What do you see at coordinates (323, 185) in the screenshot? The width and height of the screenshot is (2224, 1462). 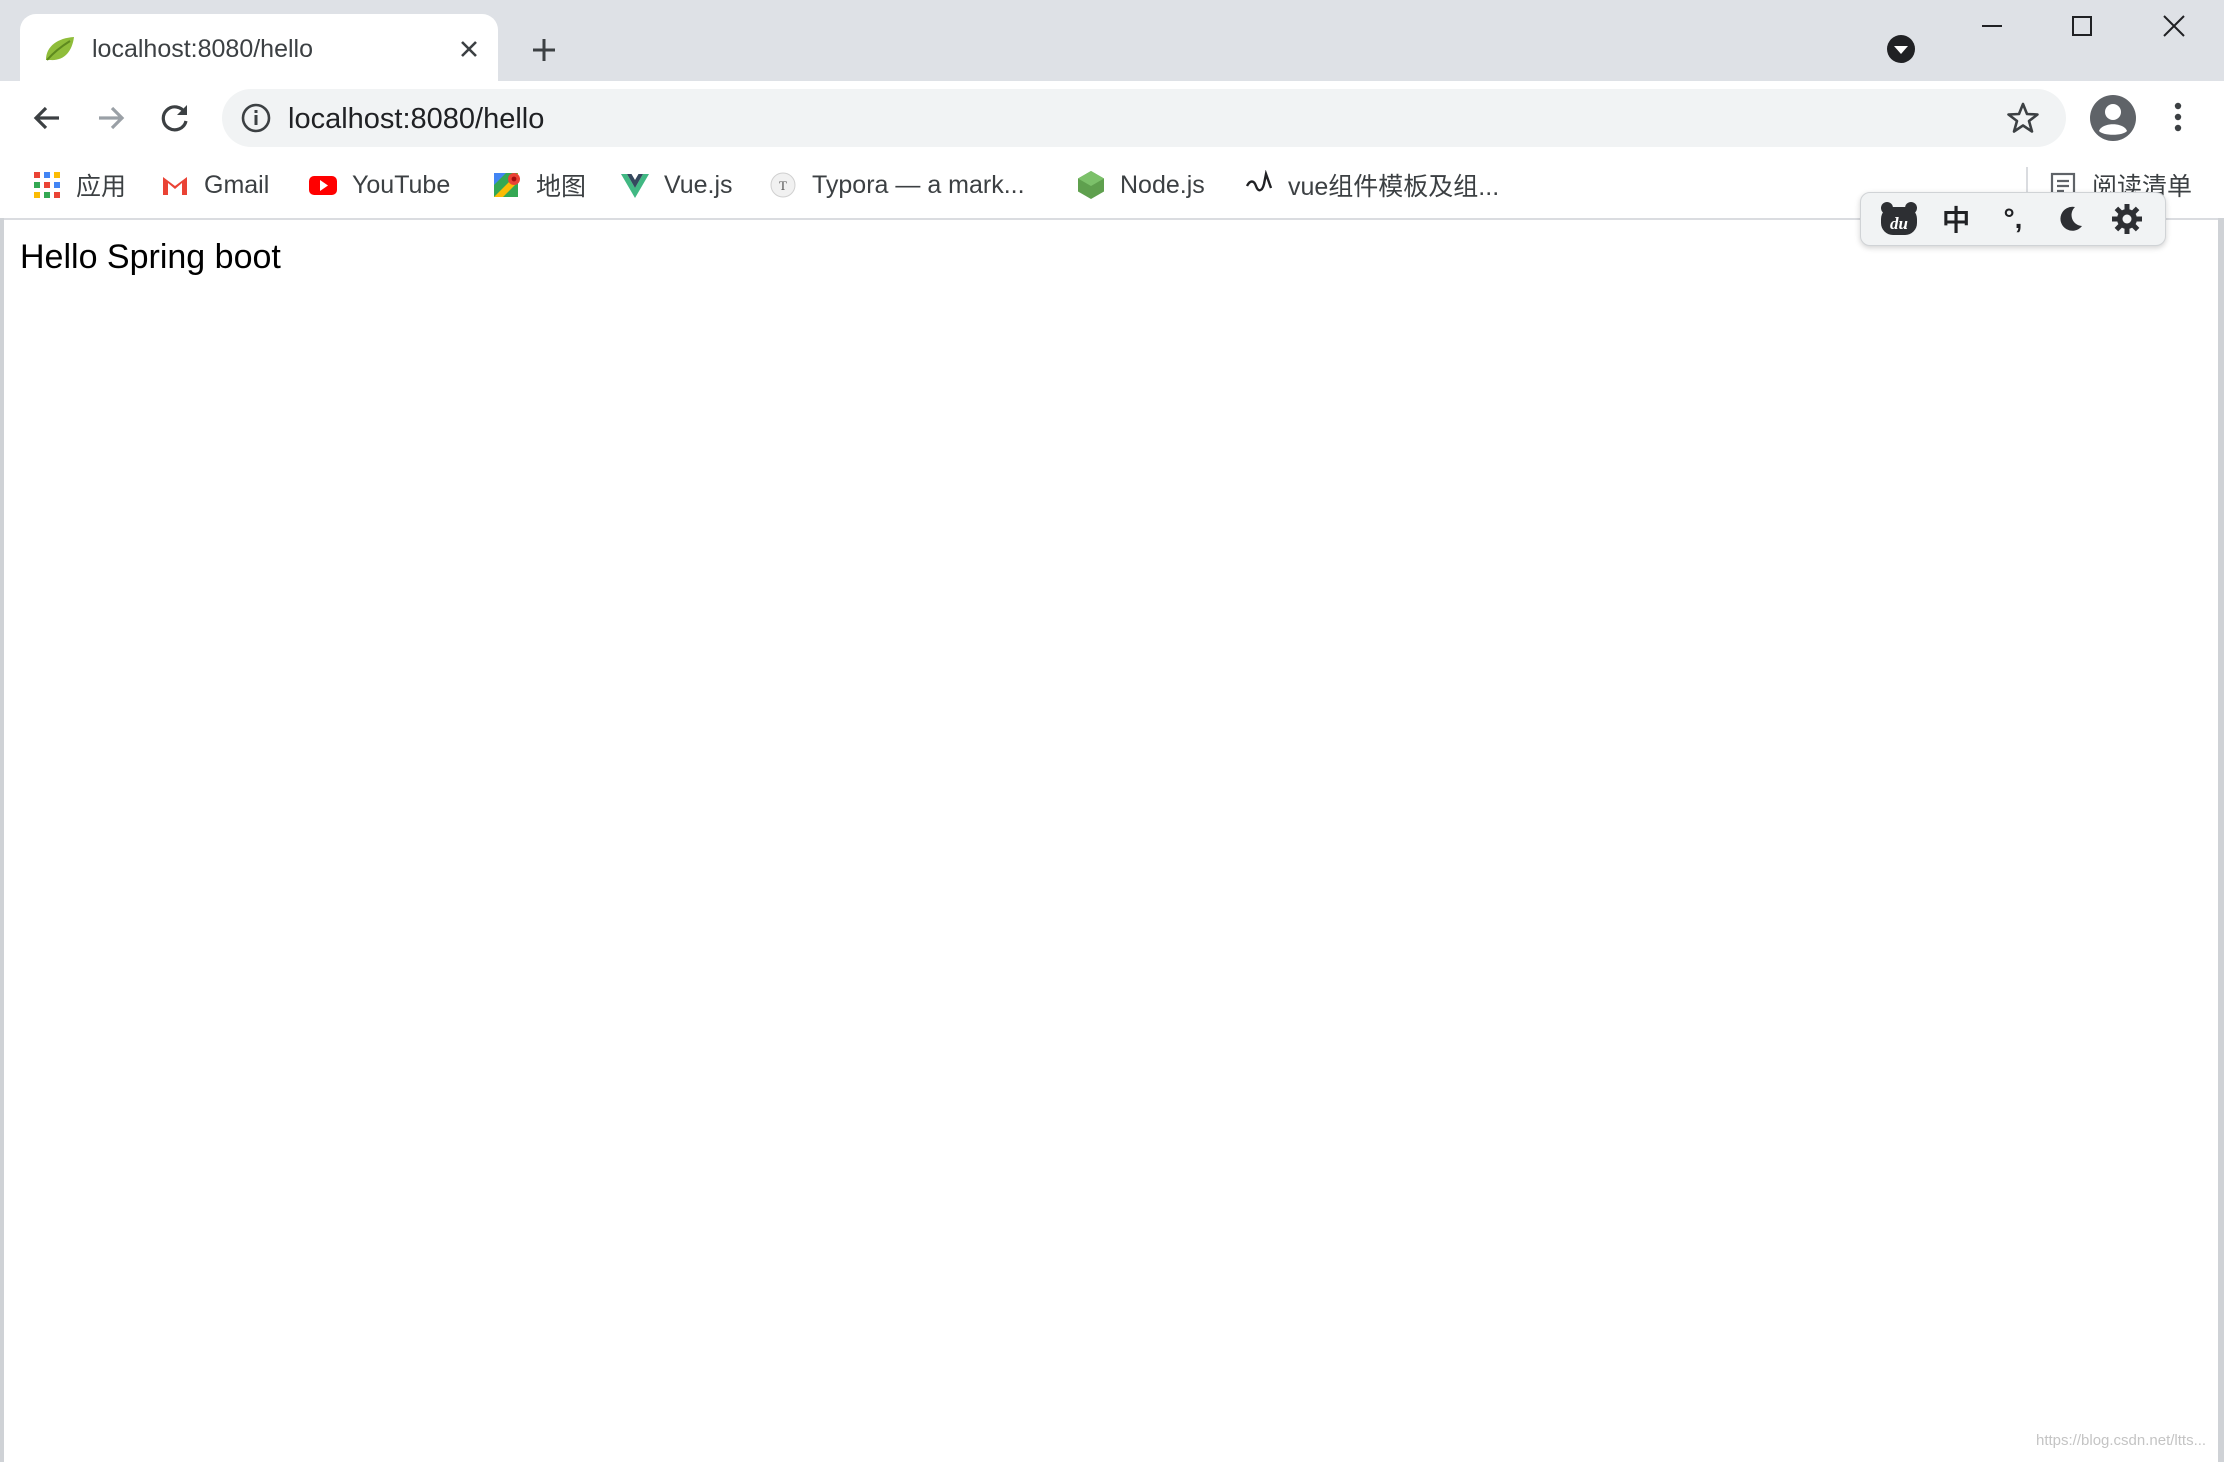 I see `youtube-icon` at bounding box center [323, 185].